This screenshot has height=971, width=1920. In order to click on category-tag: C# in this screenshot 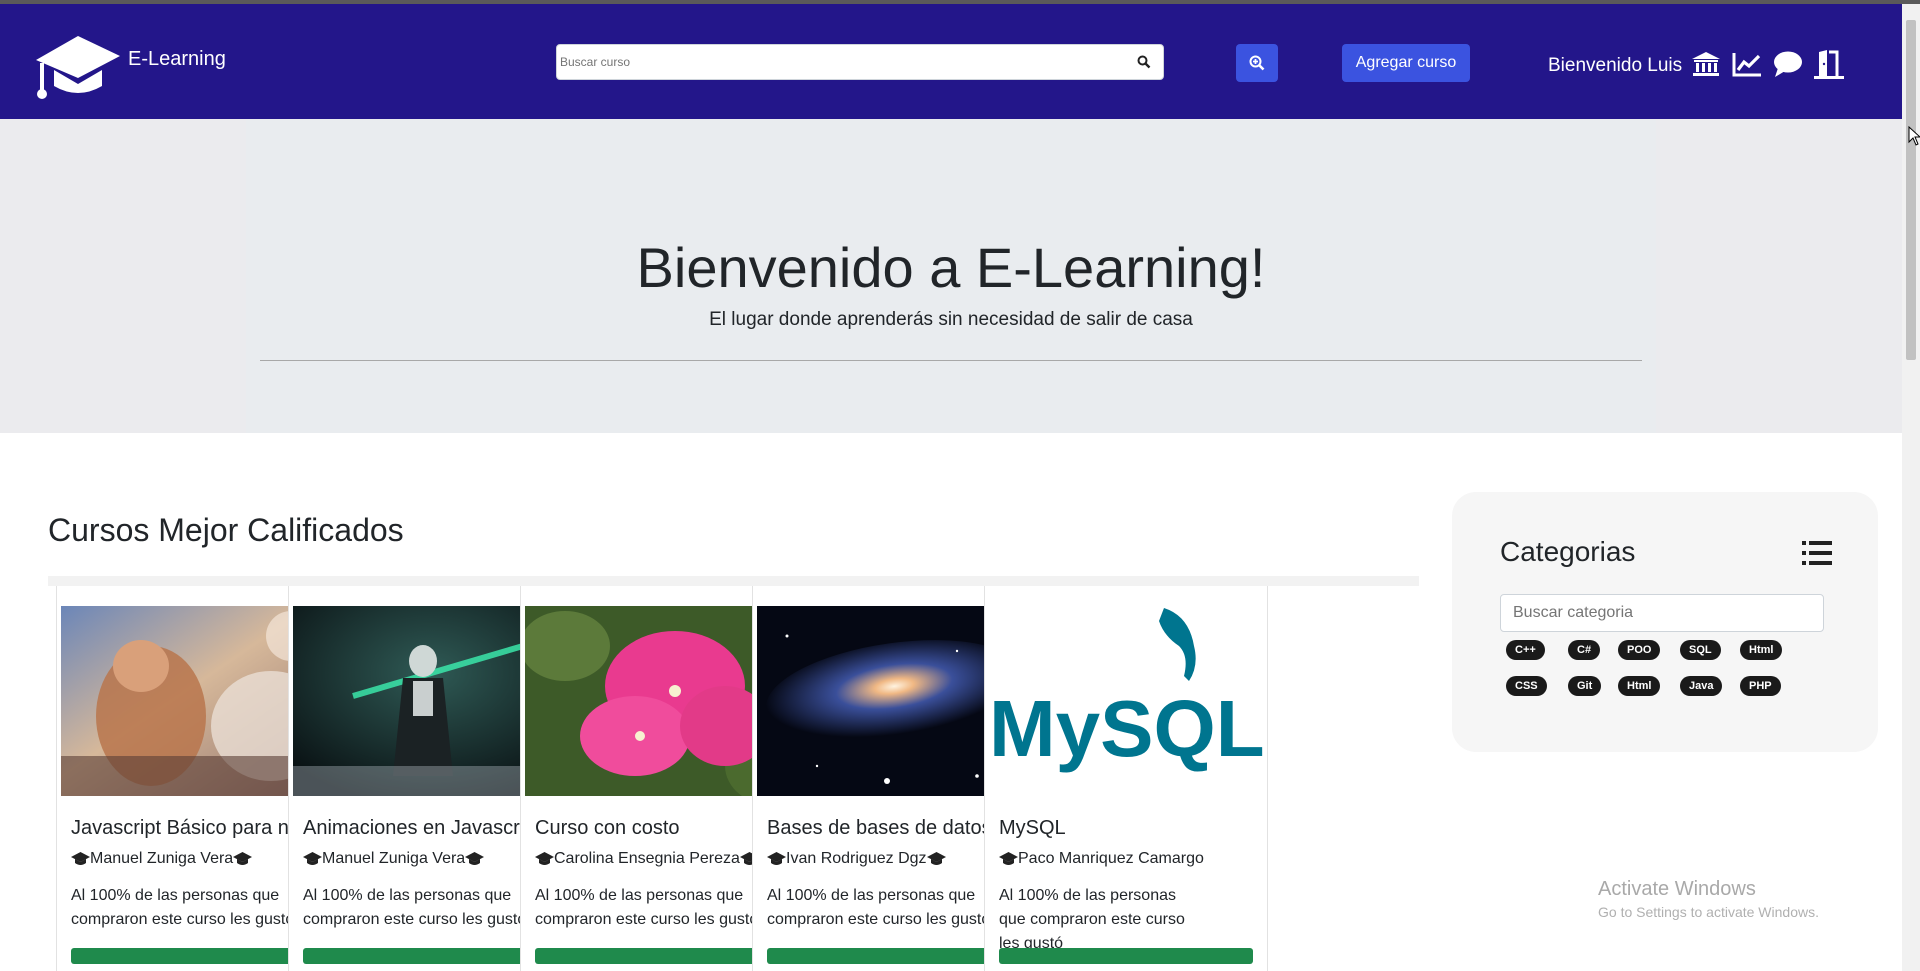, I will do `click(1584, 650)`.